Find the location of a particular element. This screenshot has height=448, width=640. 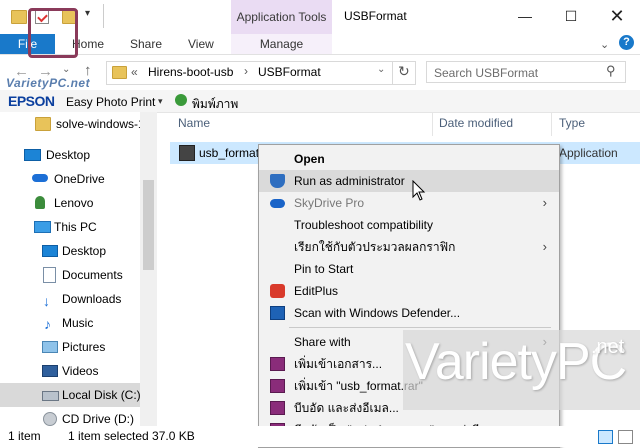

menu-item-open: Open is located at coordinates (409, 159).